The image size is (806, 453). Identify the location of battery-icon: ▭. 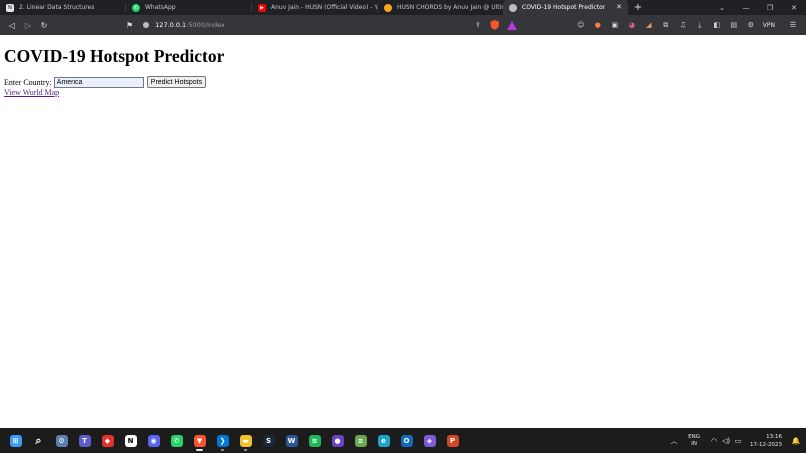
(738, 441).